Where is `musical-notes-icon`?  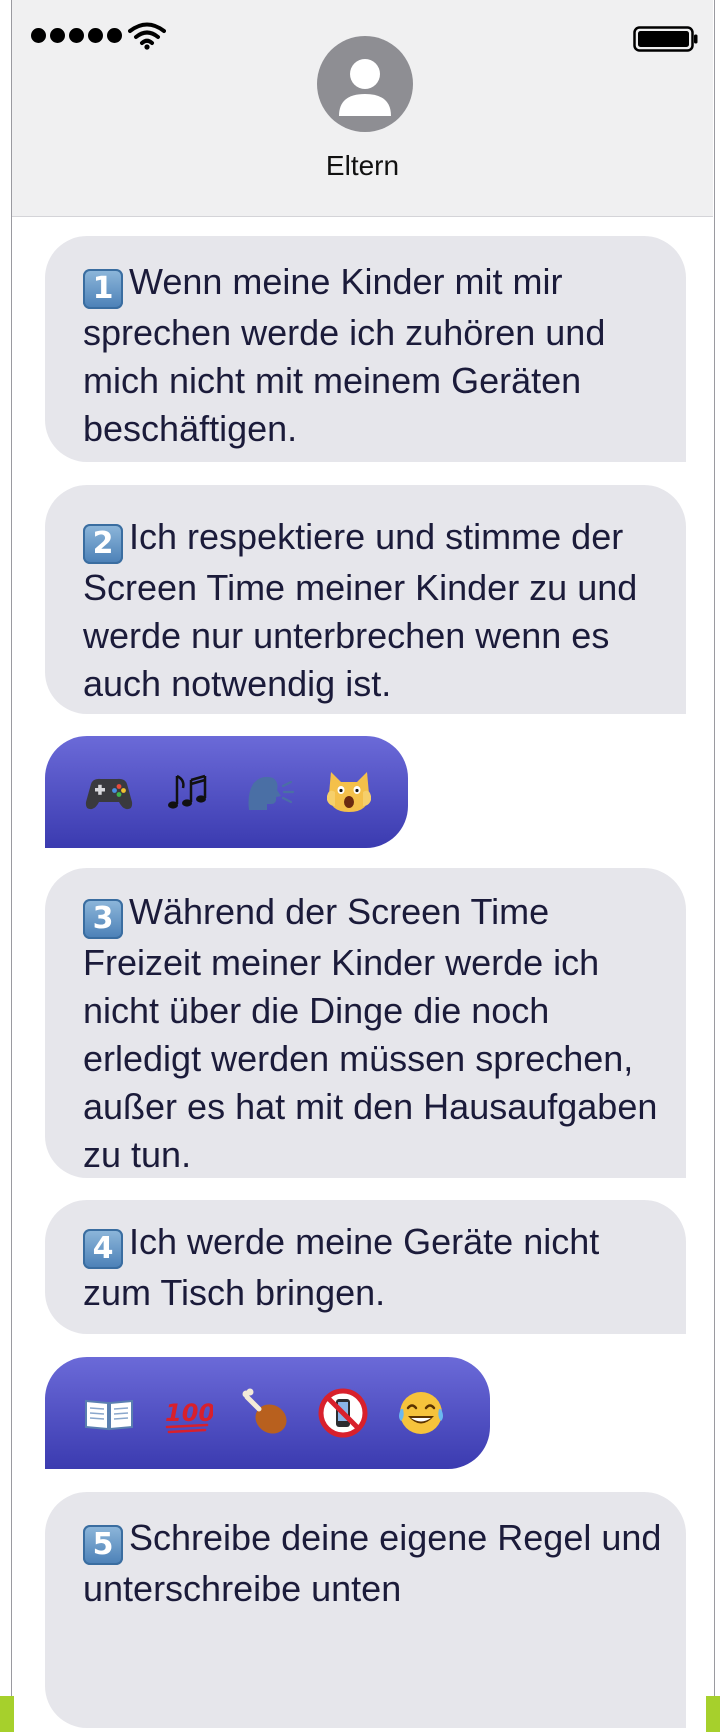
musical-notes-icon is located at coordinates (187, 791).